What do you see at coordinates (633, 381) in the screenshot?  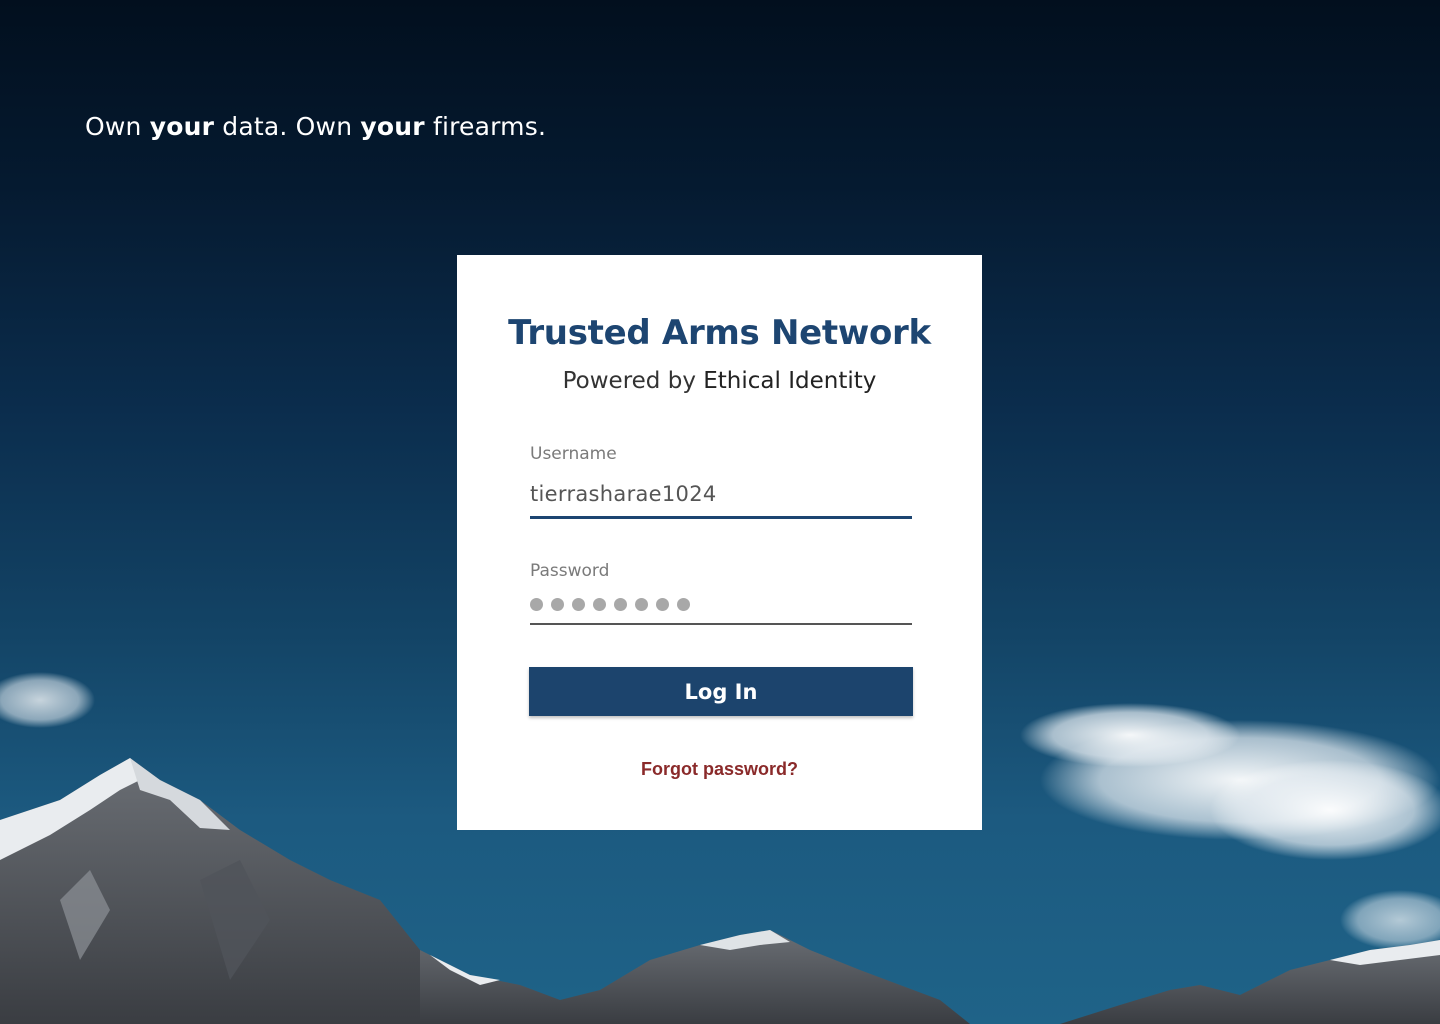 I see `subtitle-prefix: Powered by` at bounding box center [633, 381].